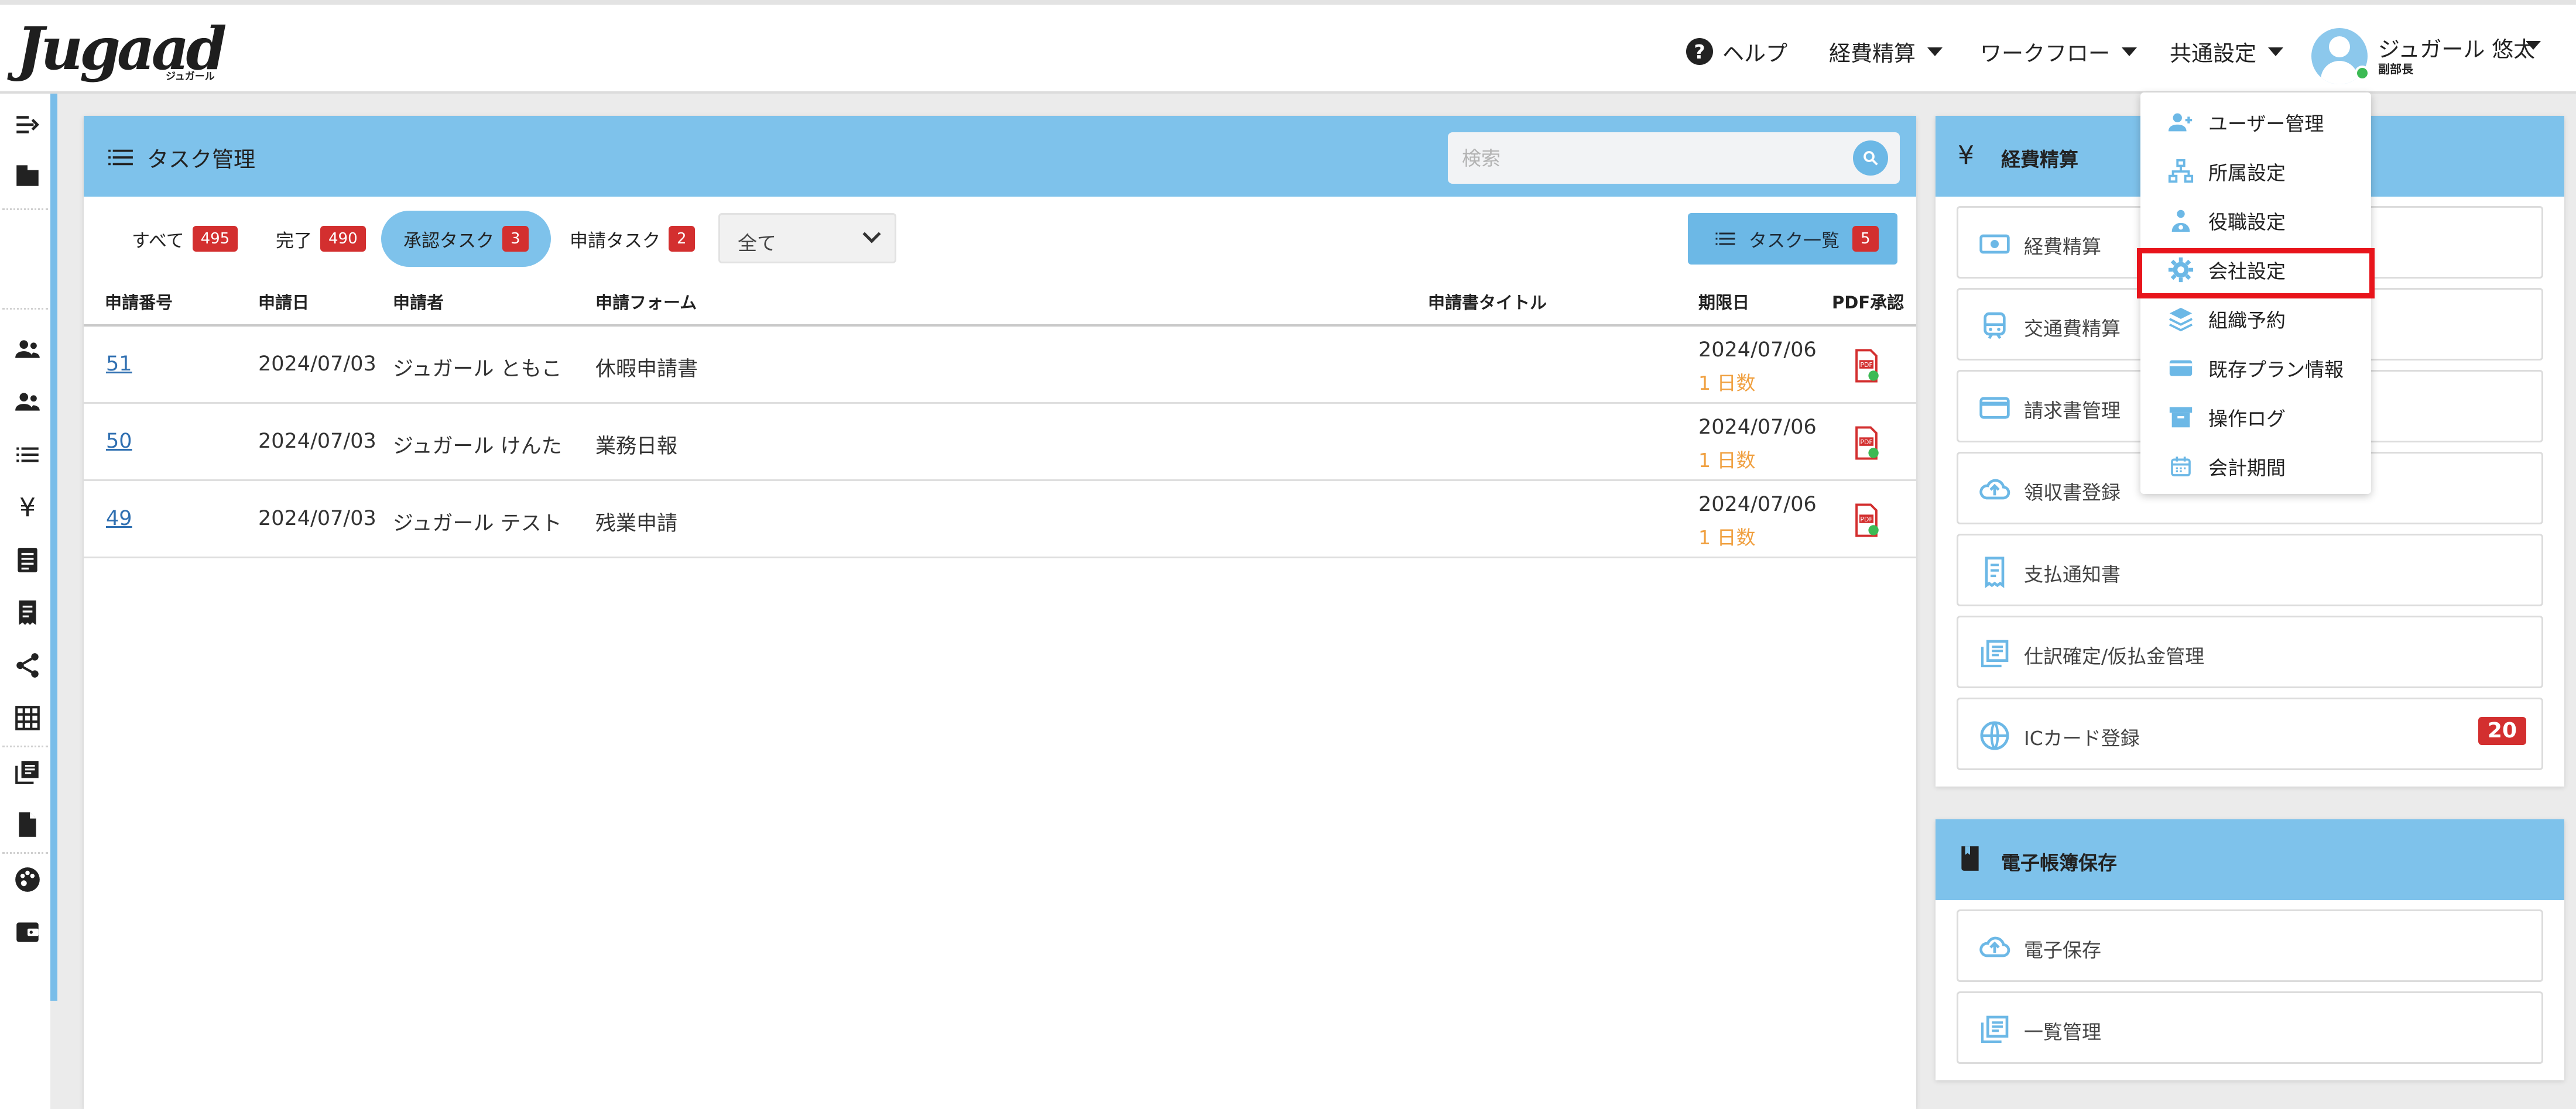 Image resolution: width=2576 pixels, height=1109 pixels. Describe the element at coordinates (1995, 325) in the screenshot. I see `train-icon` at that location.